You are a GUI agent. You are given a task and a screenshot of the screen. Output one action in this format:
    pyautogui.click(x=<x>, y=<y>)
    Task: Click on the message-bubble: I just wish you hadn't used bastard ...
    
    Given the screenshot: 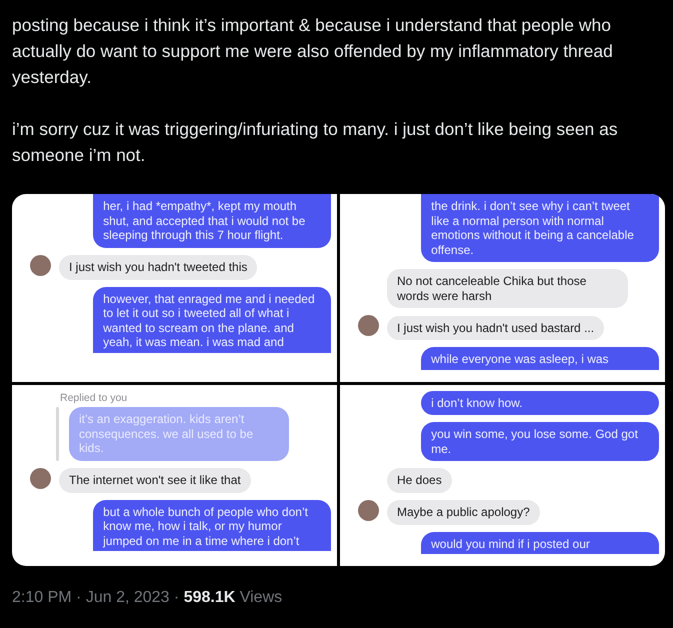 What is the action you would take?
    pyautogui.click(x=495, y=328)
    